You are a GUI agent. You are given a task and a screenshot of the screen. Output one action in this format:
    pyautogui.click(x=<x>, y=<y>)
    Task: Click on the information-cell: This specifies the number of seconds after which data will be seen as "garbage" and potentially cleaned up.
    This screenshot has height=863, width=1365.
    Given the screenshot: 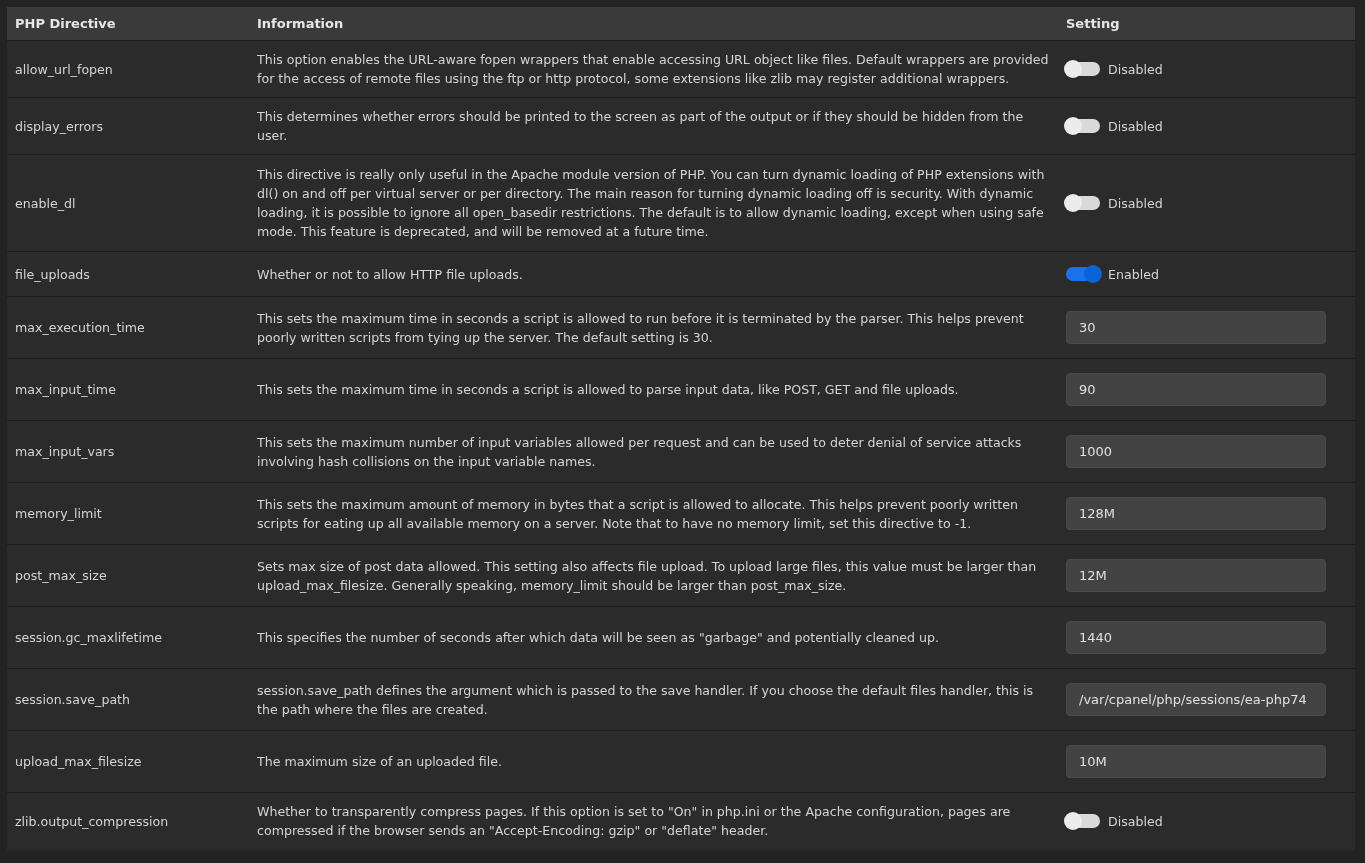 What is the action you would take?
    pyautogui.click(x=653, y=637)
    